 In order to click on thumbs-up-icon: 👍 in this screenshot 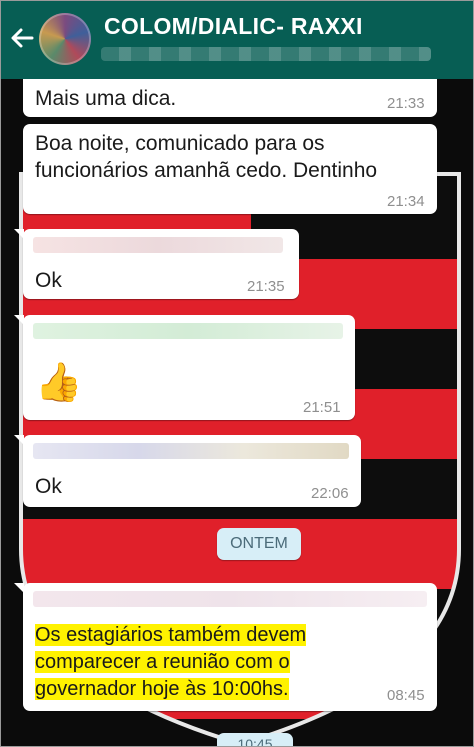, I will do `click(59, 383)`.